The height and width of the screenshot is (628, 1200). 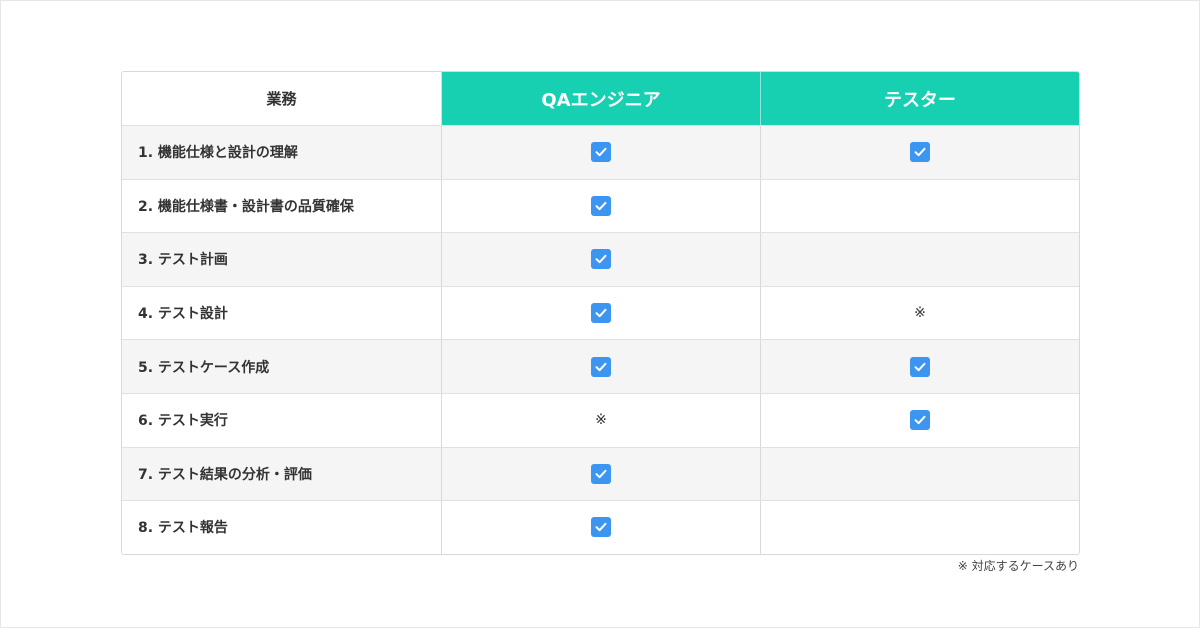 I want to click on task-label: 1. 機能仕様と設計の理解, so click(x=282, y=152).